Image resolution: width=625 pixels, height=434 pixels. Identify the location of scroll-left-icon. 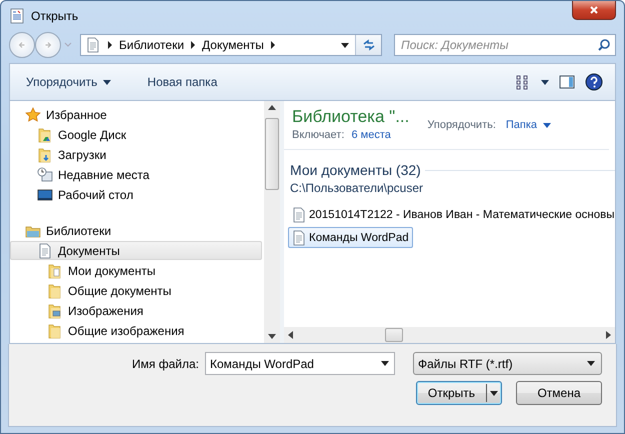
(290, 335).